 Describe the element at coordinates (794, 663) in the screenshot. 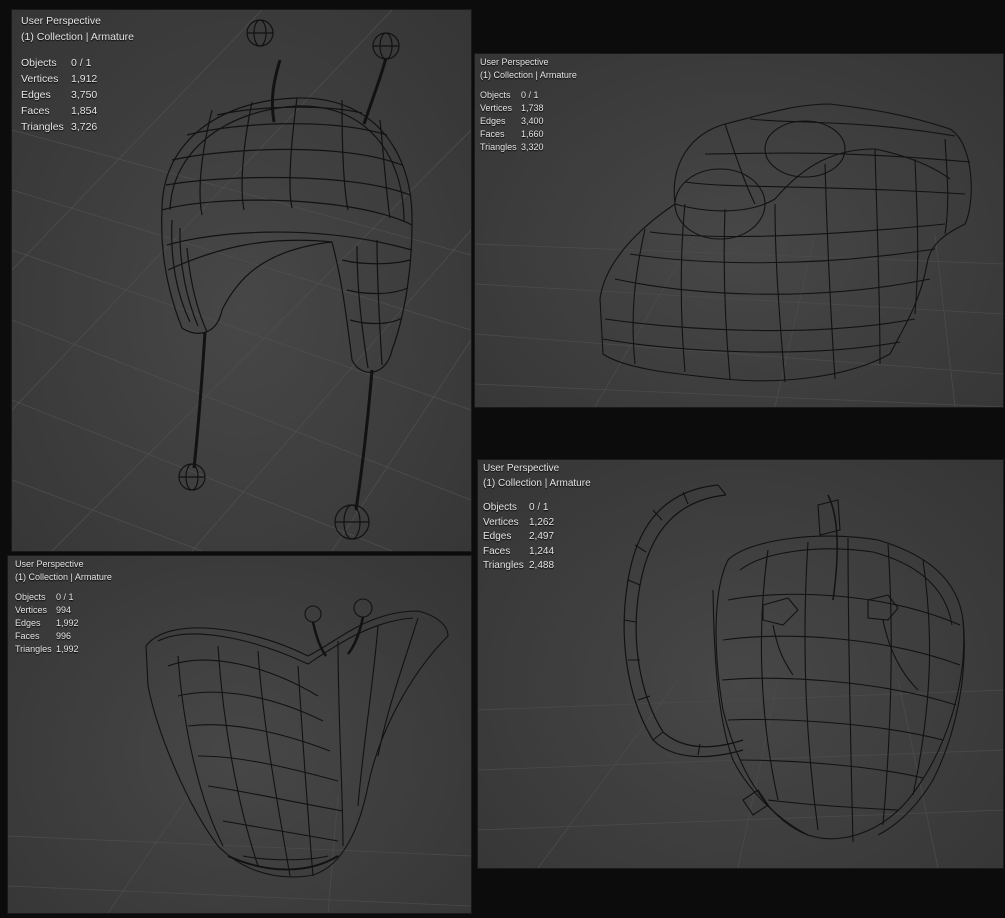

I see `backpack-wireframe` at that location.